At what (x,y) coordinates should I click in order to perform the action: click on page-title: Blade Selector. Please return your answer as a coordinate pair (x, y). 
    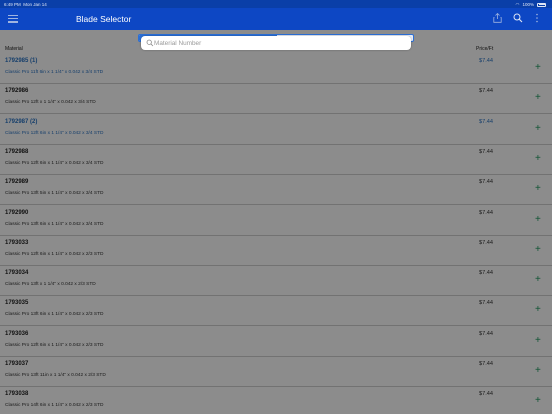
    Looking at the image, I should click on (104, 19).